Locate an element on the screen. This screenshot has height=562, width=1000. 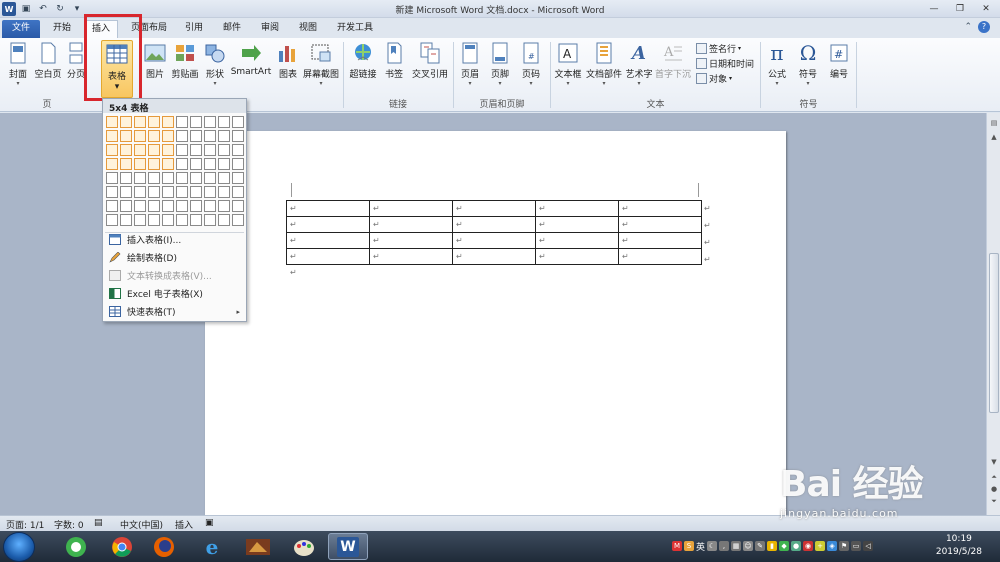
language-indicator: 中文(中国) is located at coordinates (141, 524).